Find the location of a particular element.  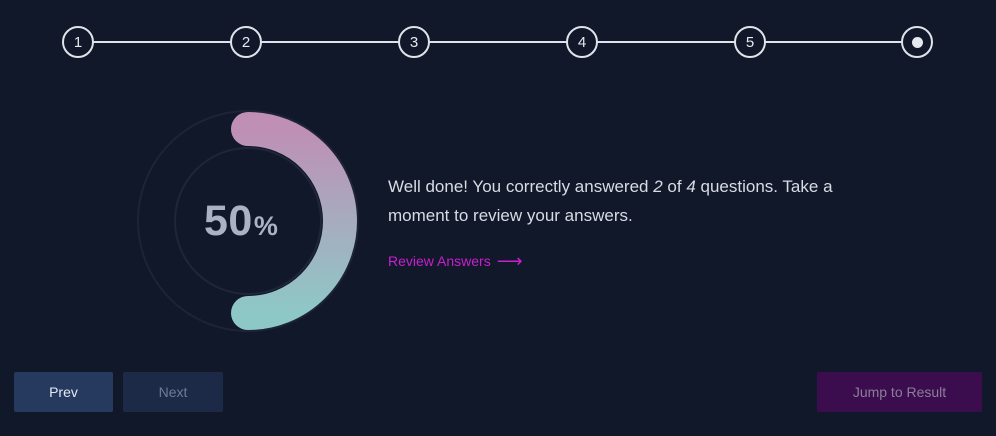

review-answers-label: Review Answers is located at coordinates (439, 261).